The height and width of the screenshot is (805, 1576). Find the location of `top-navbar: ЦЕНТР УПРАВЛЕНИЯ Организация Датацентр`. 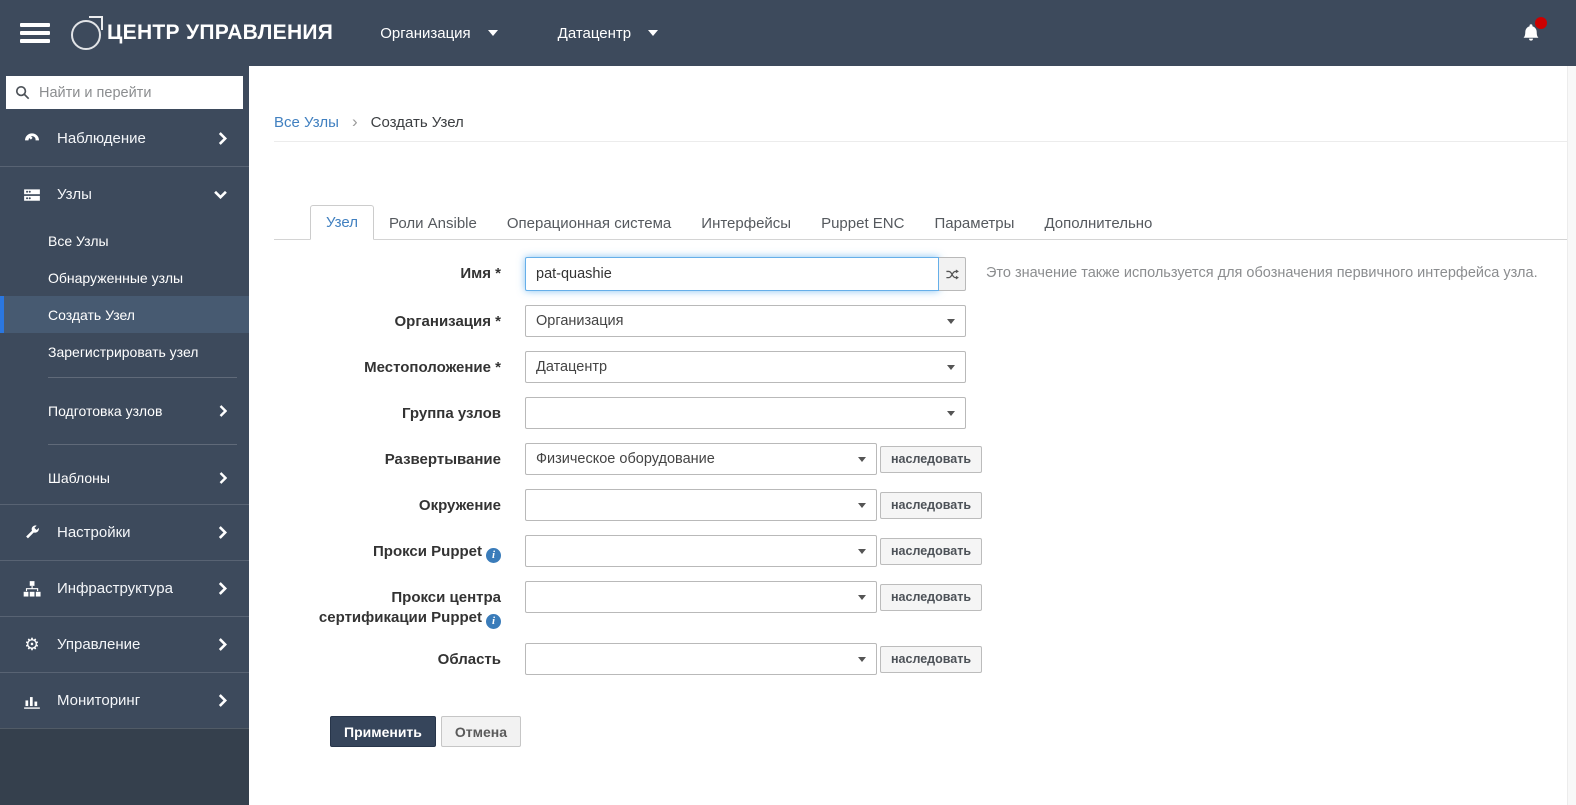

top-navbar: ЦЕНТР УПРАВЛЕНИЯ Организация Датацентр is located at coordinates (788, 33).